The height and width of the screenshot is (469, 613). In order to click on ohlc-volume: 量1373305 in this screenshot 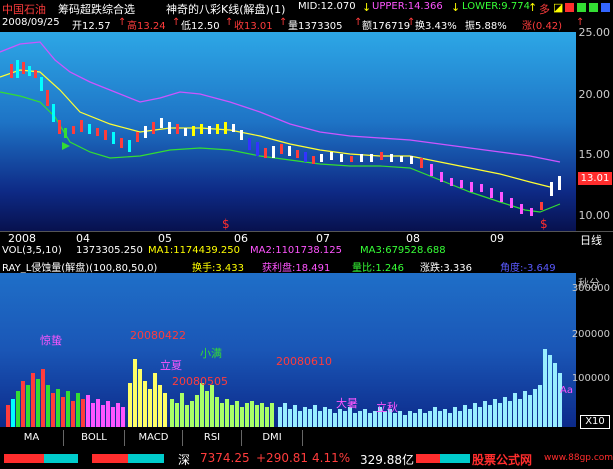, I will do `click(315, 26)`.